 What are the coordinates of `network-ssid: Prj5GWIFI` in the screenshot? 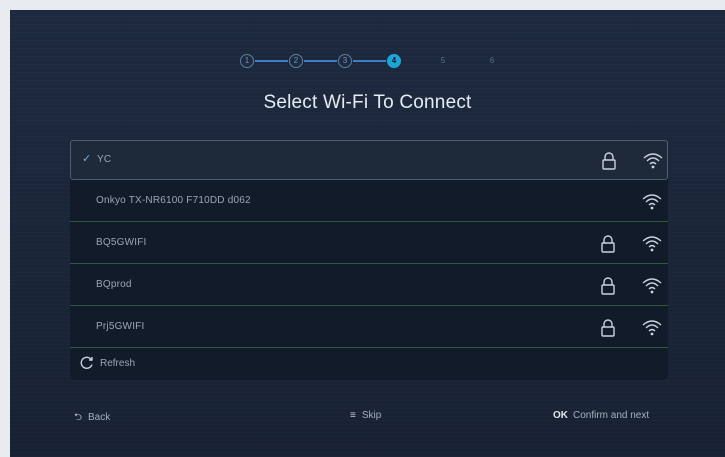 It's located at (120, 326).